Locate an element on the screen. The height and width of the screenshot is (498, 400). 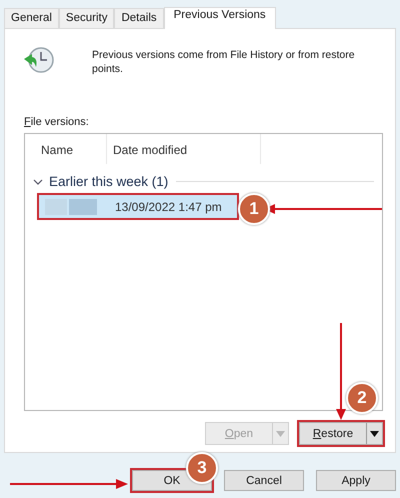
tab: General is located at coordinates (31, 18).